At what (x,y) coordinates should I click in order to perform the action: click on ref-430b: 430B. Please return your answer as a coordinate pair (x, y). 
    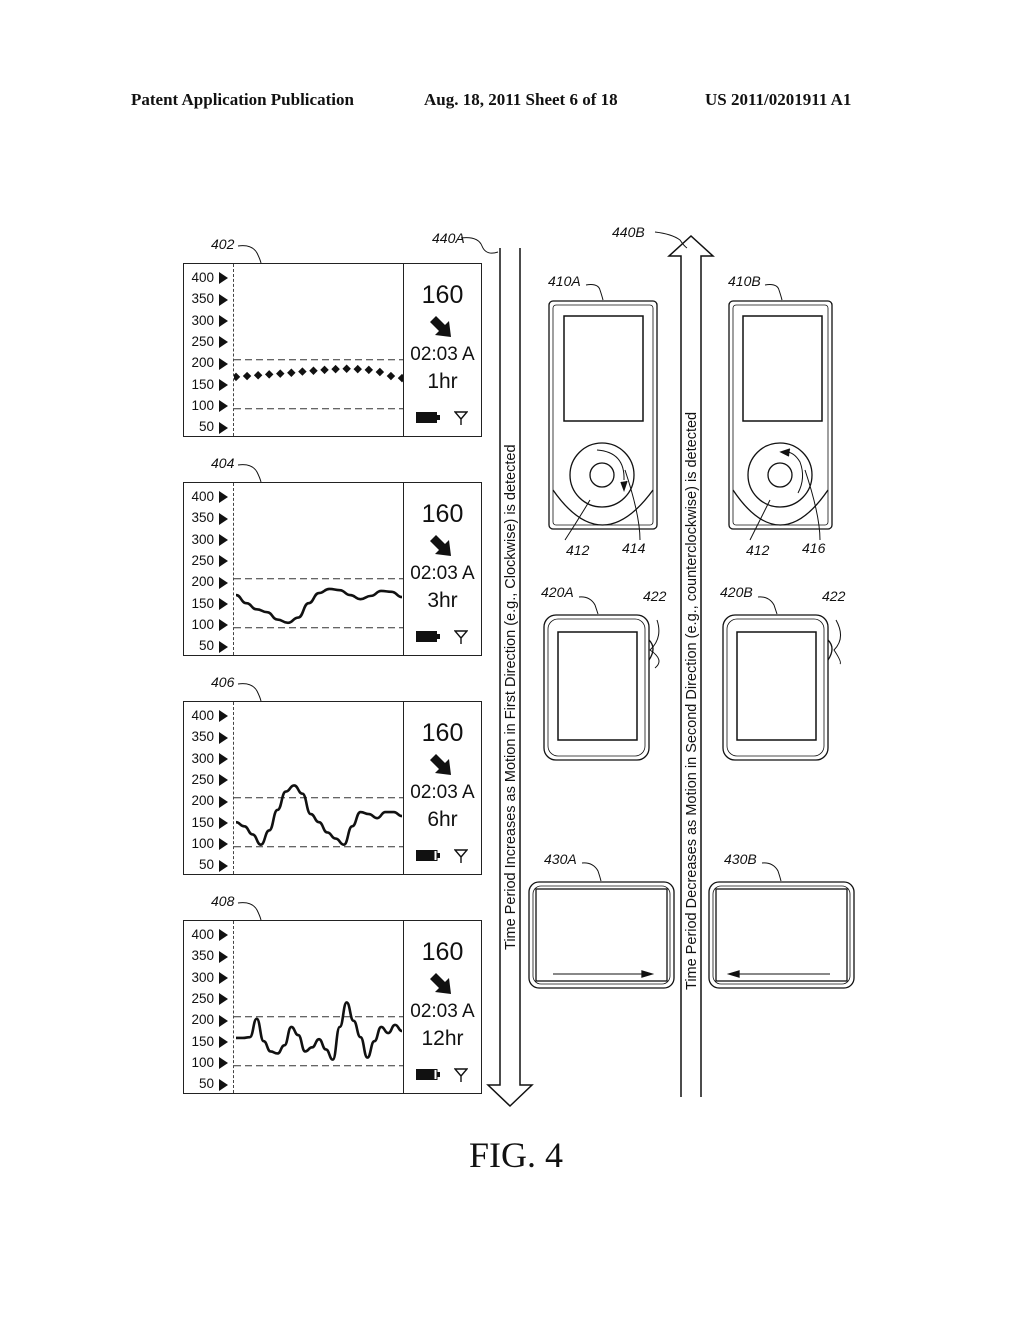
    Looking at the image, I should click on (740, 859).